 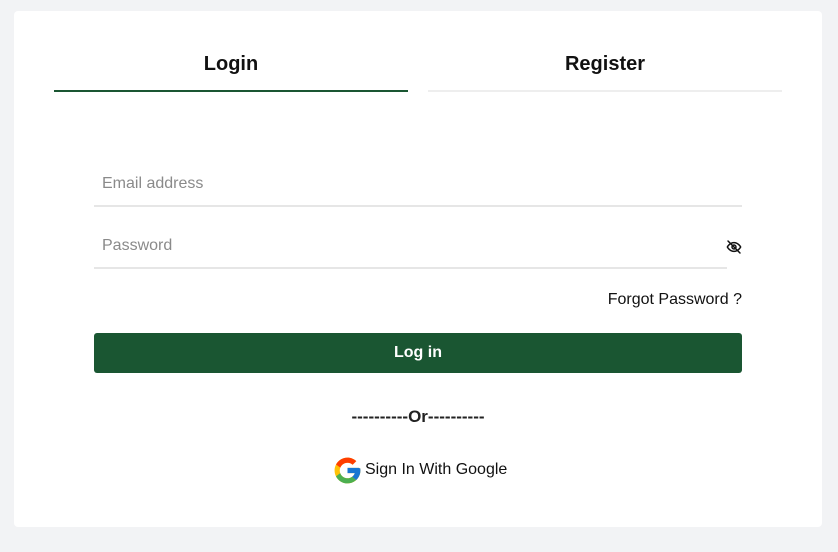 I want to click on email-input, so click(x=418, y=184).